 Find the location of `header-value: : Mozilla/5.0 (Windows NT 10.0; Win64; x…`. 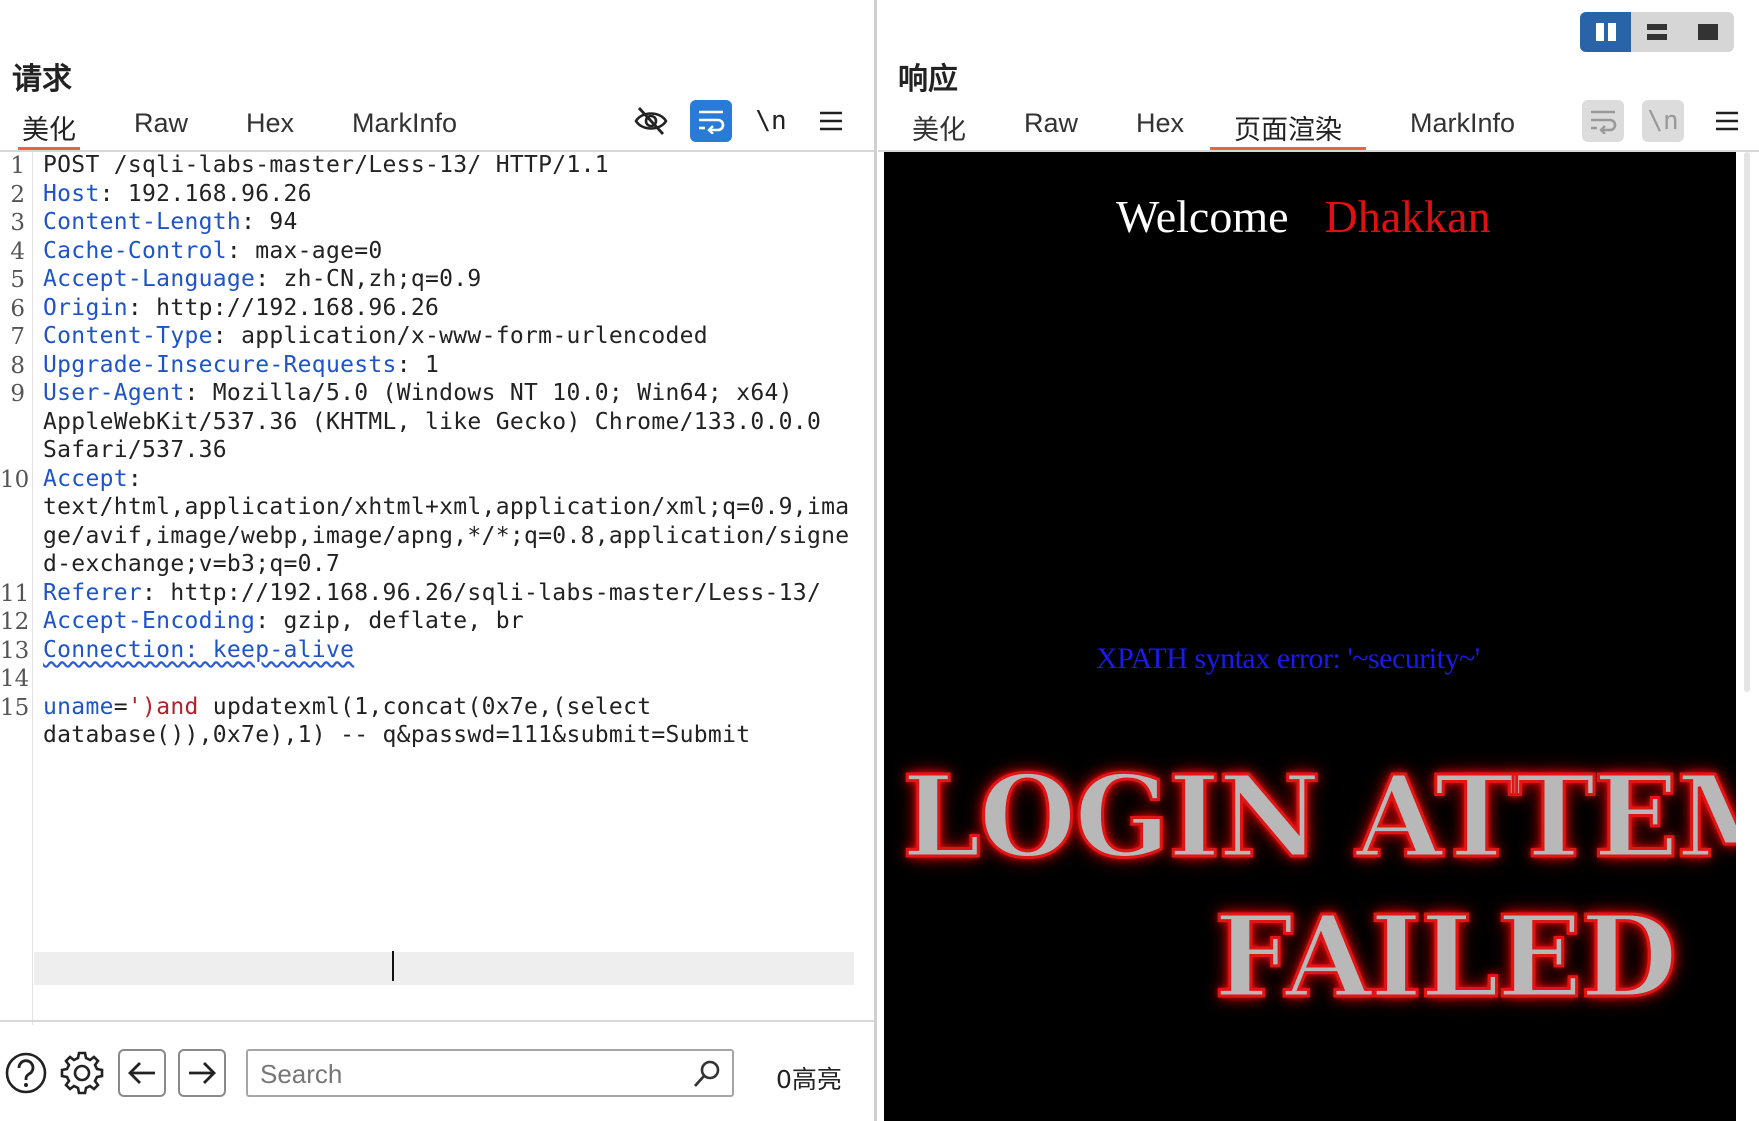

header-value: : Mozilla/5.0 (Windows NT 10.0; Win64; x… is located at coordinates (488, 393).